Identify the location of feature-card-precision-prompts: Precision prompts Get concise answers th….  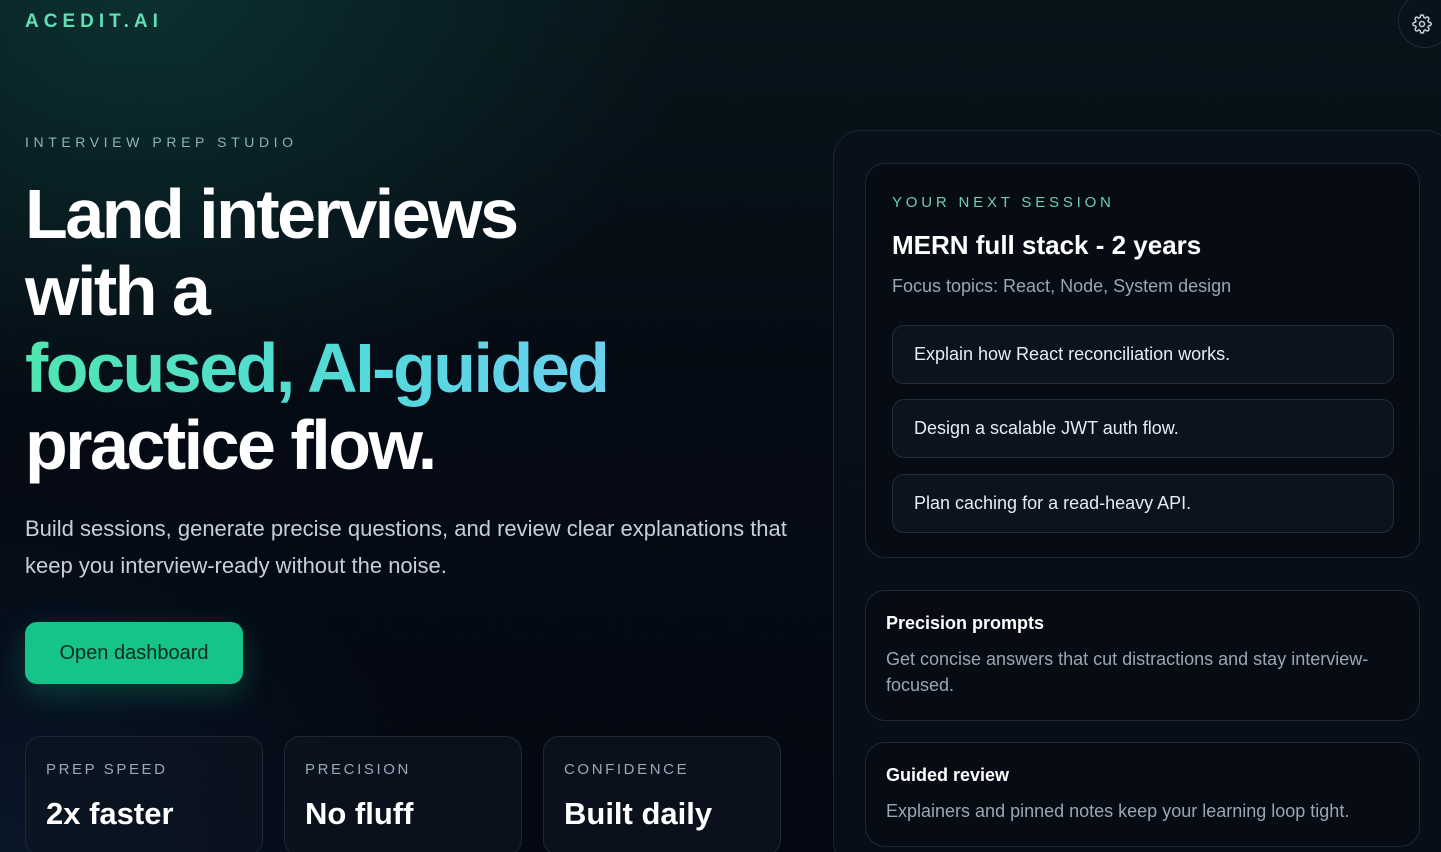
(1142, 655).